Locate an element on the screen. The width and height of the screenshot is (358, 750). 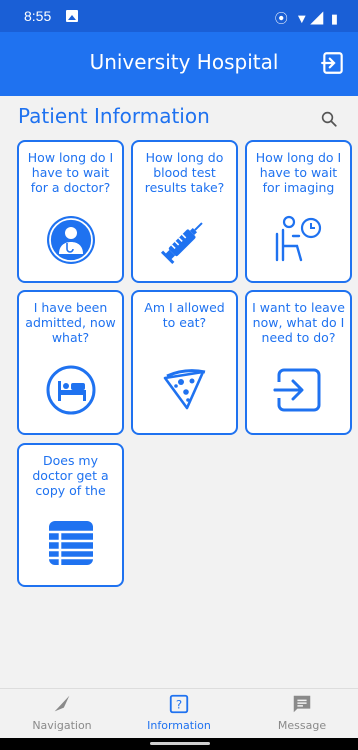
pizza-icon is located at coordinates (184, 389).